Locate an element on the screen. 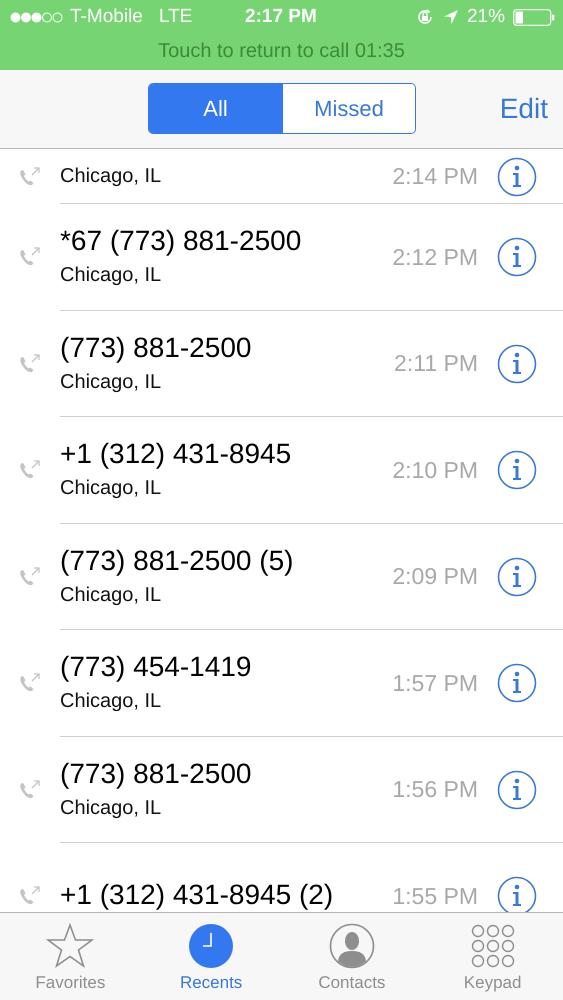 This screenshot has height=1000, width=563. star-icon is located at coordinates (70, 946).